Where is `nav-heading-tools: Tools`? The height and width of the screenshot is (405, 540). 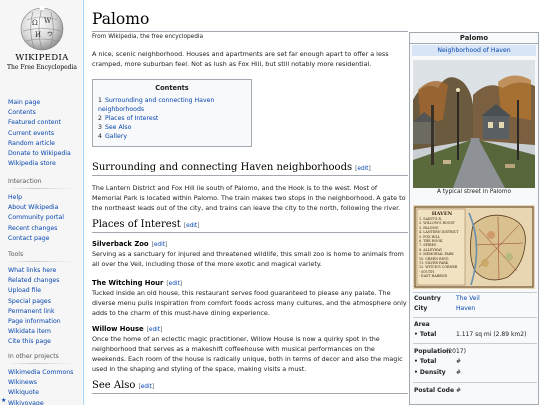 nav-heading-tools: Tools is located at coordinates (16, 254).